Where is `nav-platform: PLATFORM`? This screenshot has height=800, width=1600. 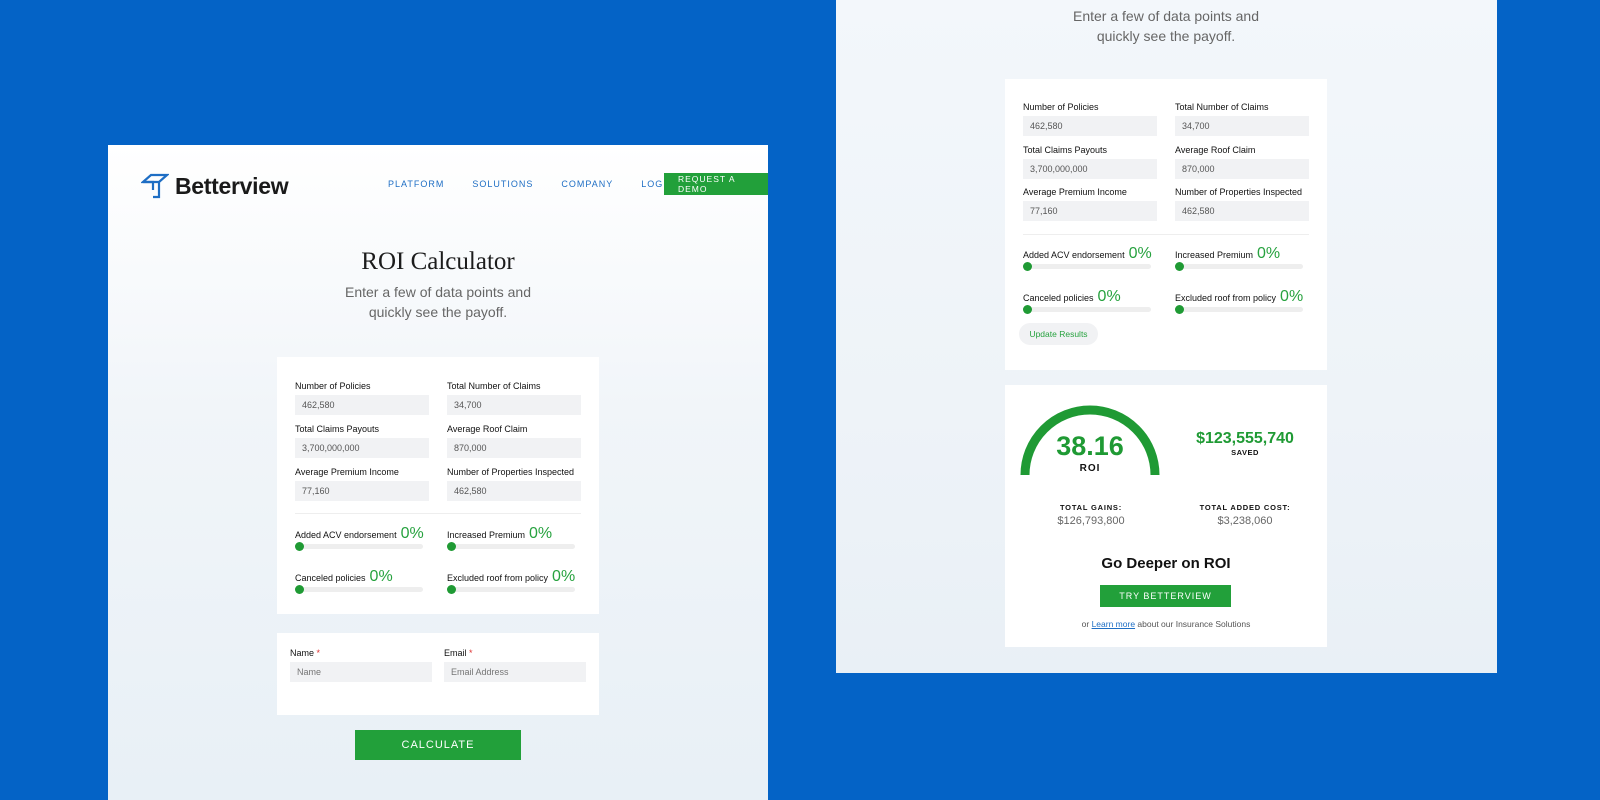
nav-platform: PLATFORM is located at coordinates (416, 184).